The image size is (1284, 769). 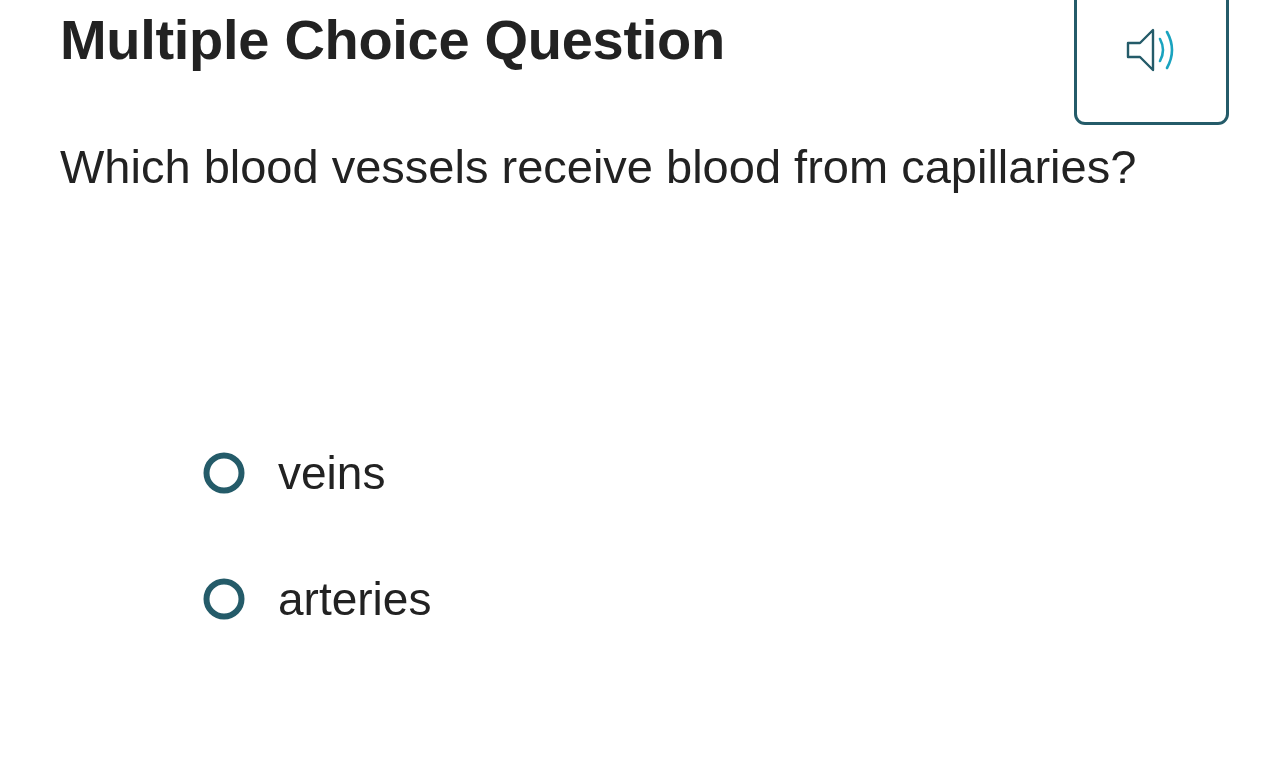 I want to click on option-label: veins, so click(x=332, y=473).